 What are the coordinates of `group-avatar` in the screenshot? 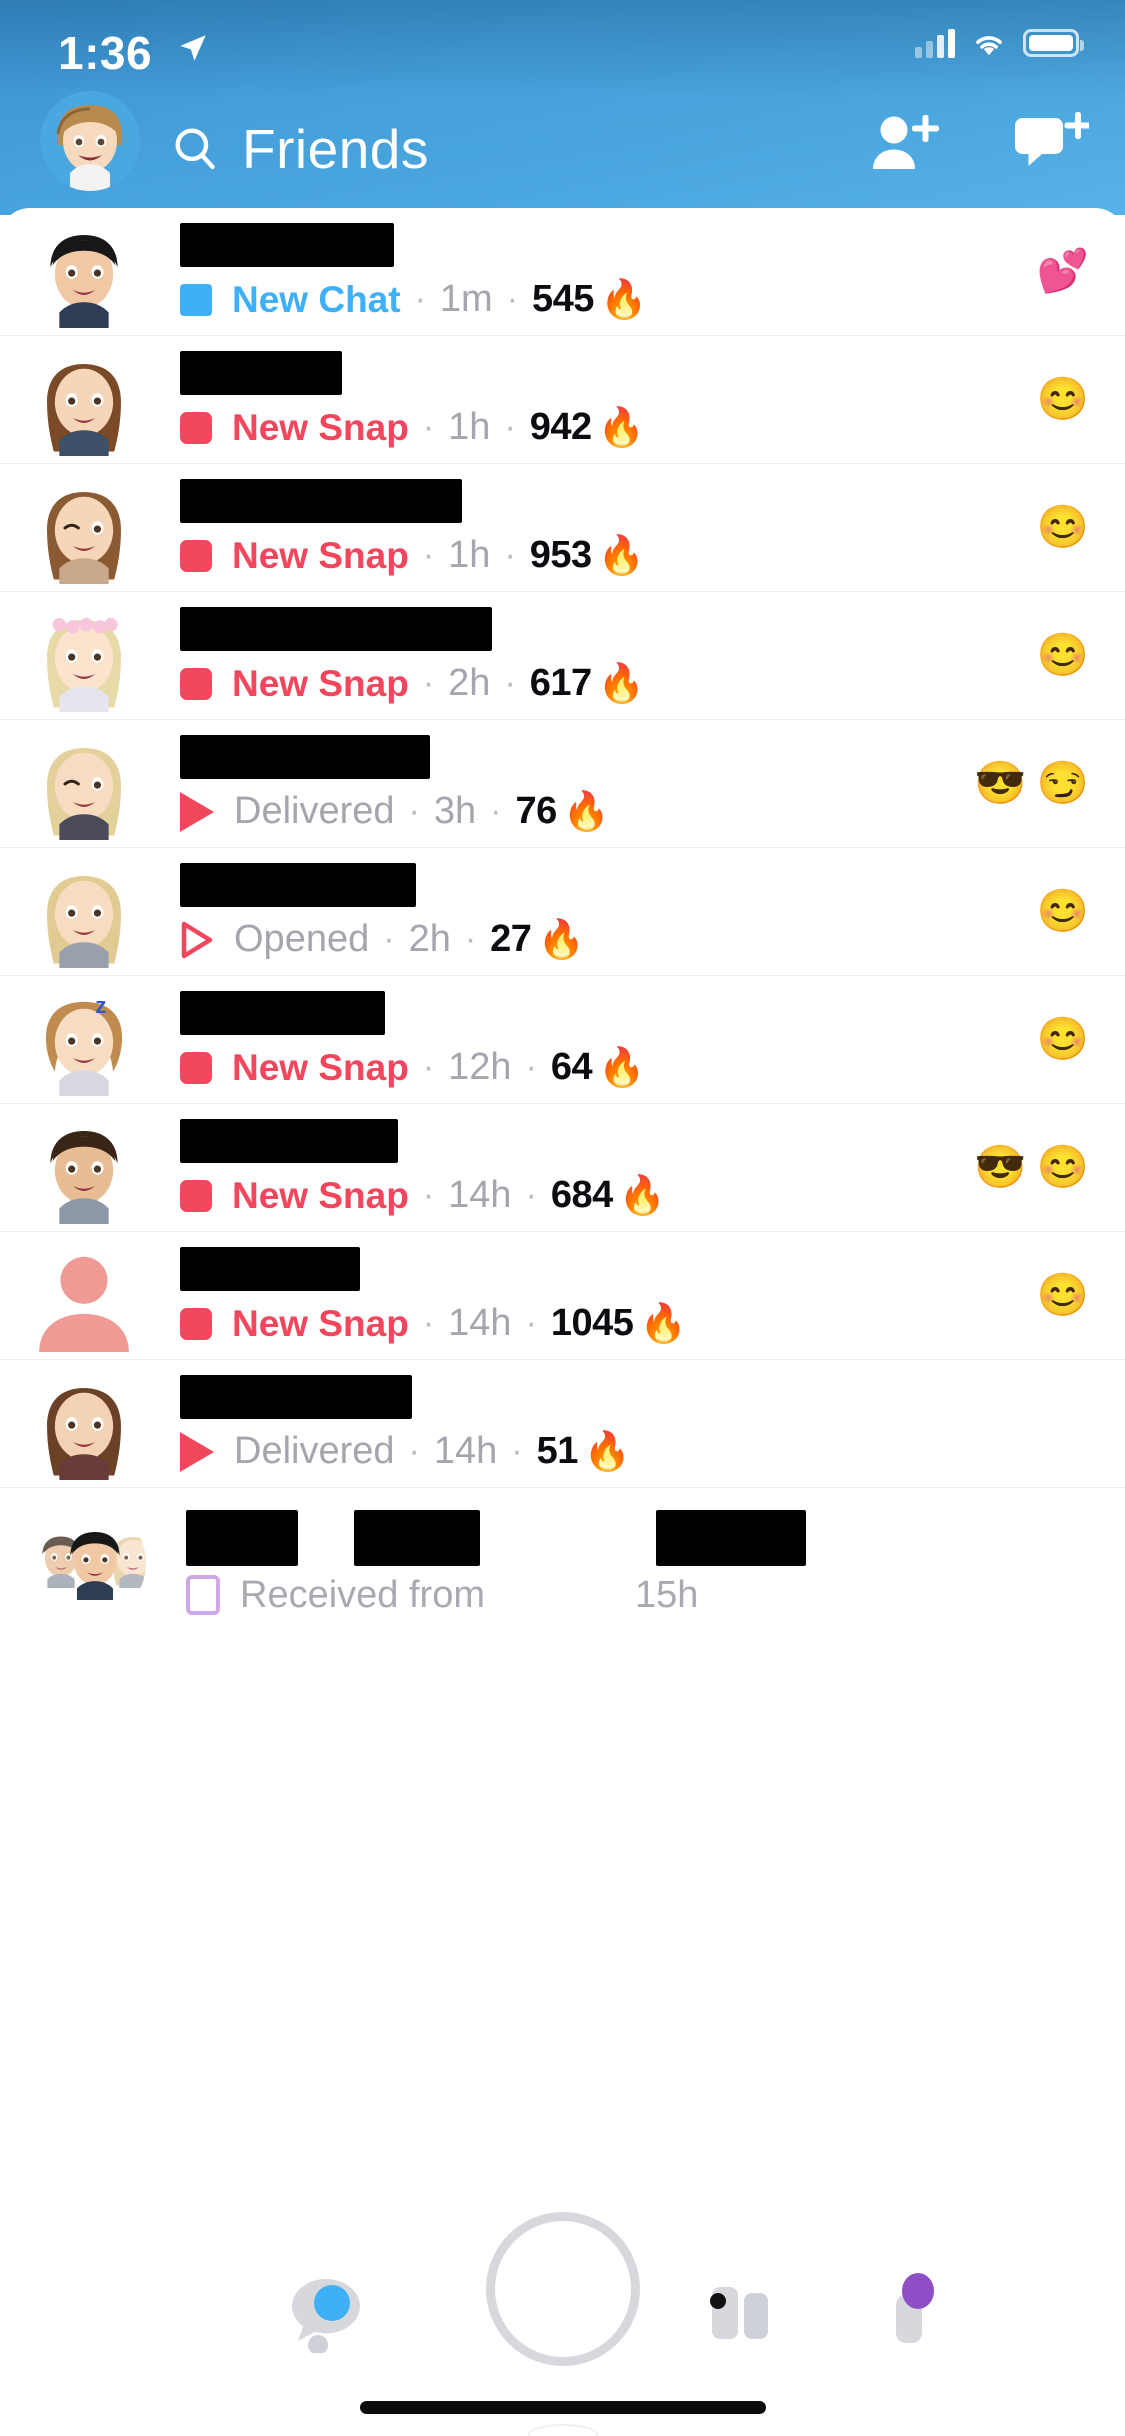 It's located at (87, 1563).